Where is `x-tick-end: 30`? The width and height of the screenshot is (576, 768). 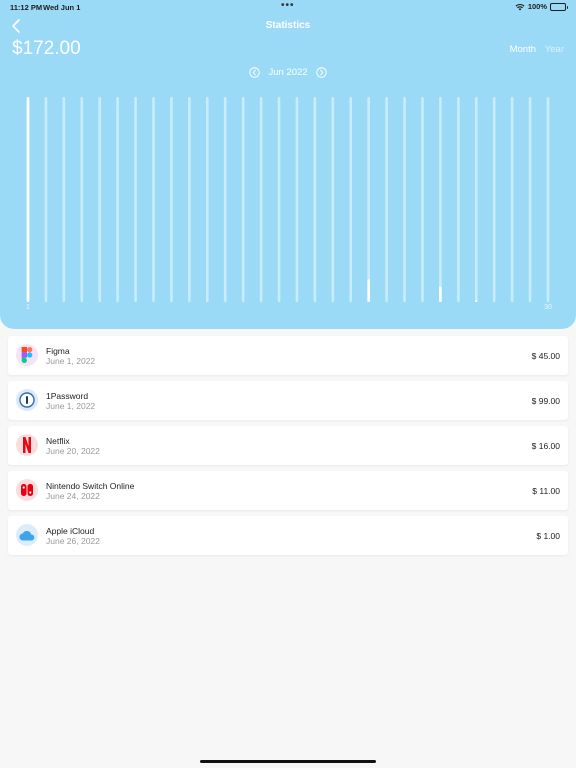 x-tick-end: 30 is located at coordinates (548, 307).